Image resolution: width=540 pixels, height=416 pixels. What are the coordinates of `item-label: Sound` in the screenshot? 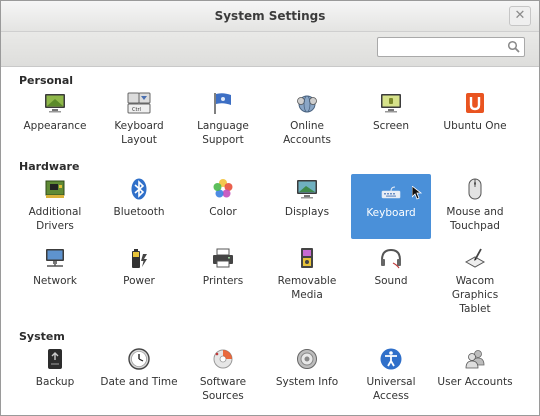 It's located at (391, 281).